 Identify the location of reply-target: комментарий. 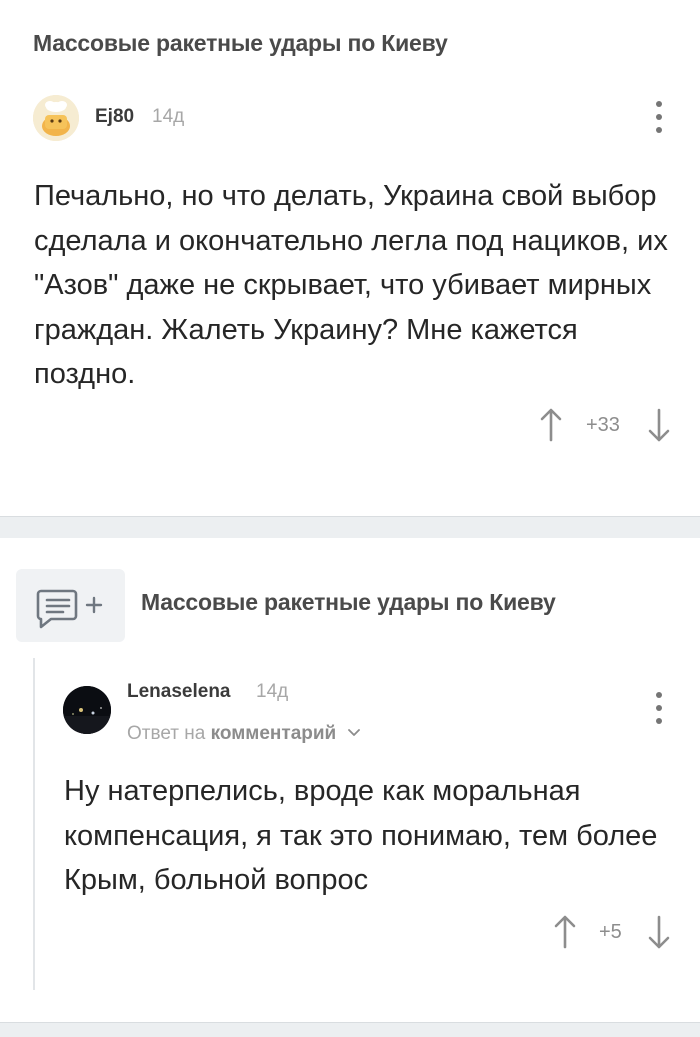
(274, 733).